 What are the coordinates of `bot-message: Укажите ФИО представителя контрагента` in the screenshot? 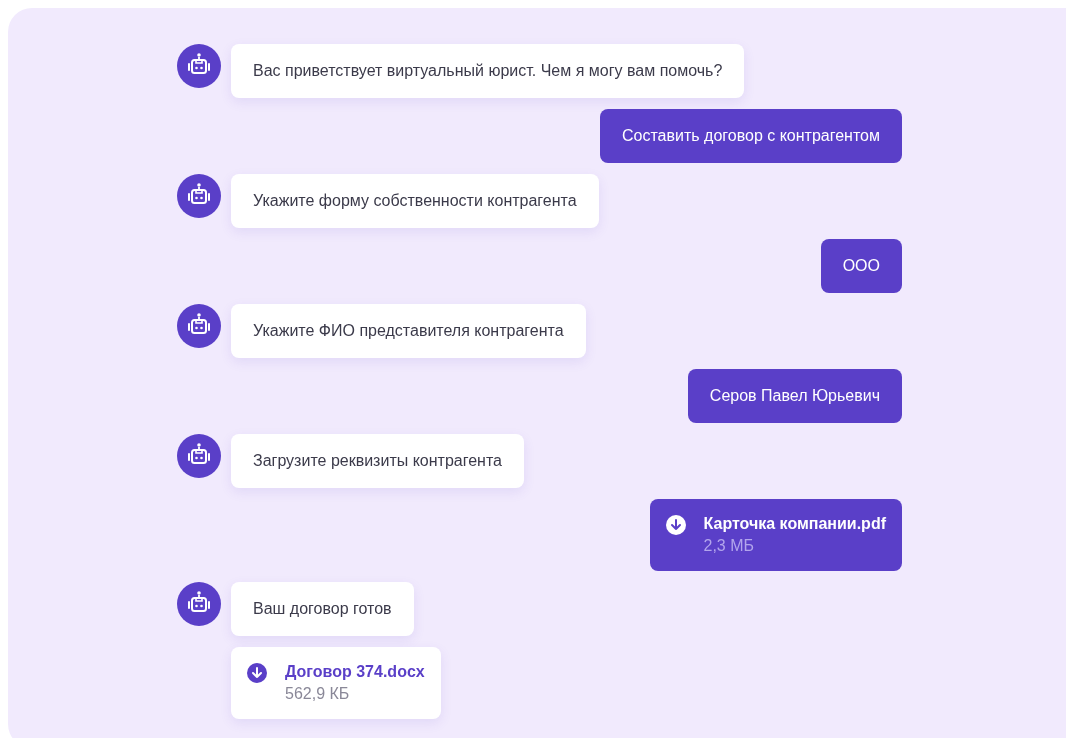 It's located at (408, 331).